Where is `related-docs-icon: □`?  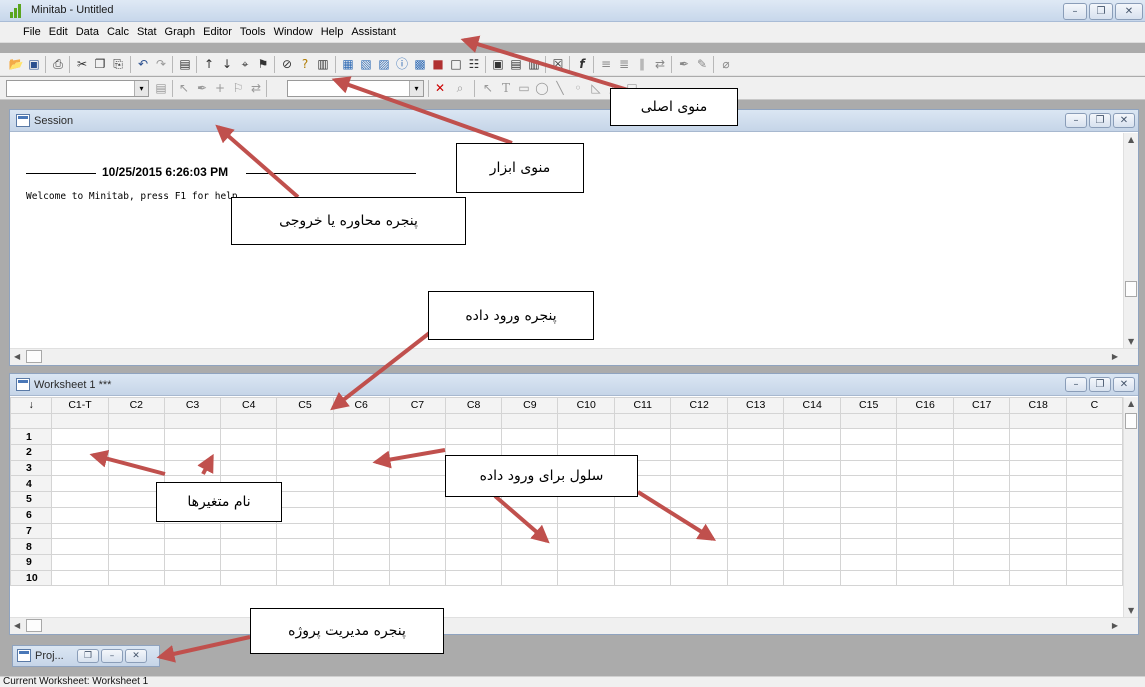 related-docs-icon: □ is located at coordinates (456, 64).